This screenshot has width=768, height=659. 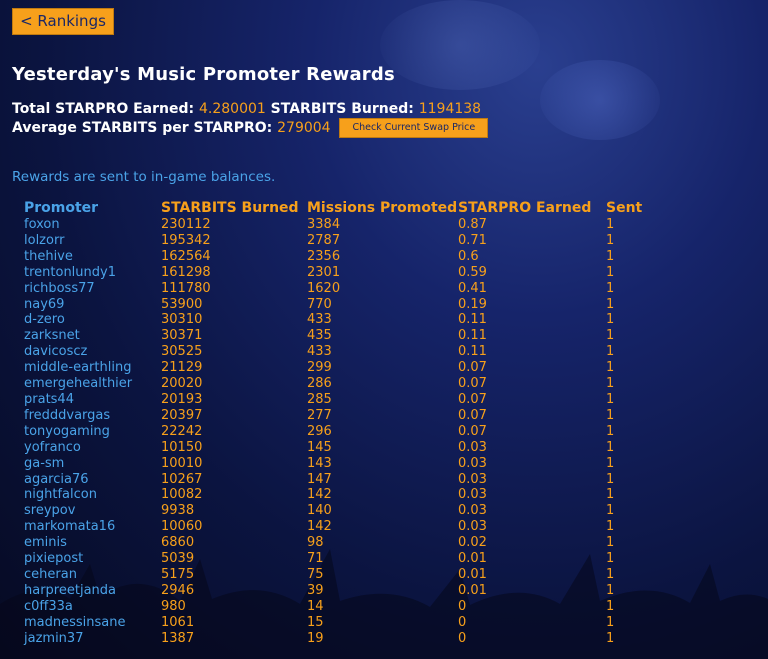 I want to click on stage-light, so click(x=600, y=100).